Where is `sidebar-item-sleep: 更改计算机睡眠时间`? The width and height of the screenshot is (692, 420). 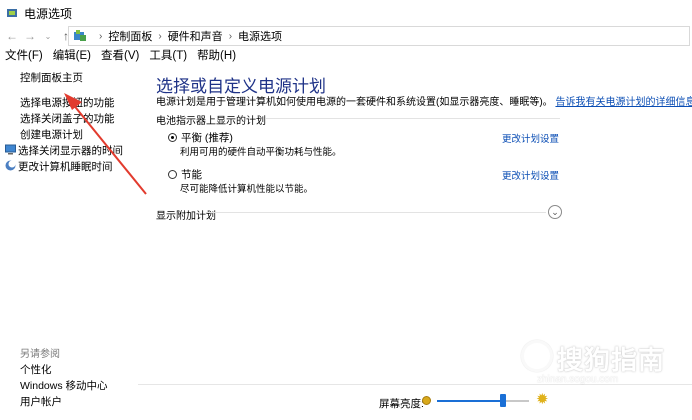
sidebar-item-sleep: 更改计算机睡眠时间 is located at coordinates (59, 166).